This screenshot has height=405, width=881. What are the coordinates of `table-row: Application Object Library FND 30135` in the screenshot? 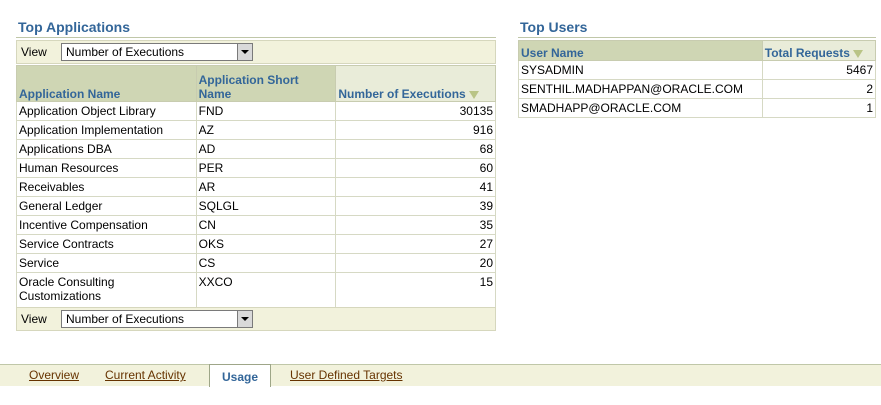 It's located at (256, 111).